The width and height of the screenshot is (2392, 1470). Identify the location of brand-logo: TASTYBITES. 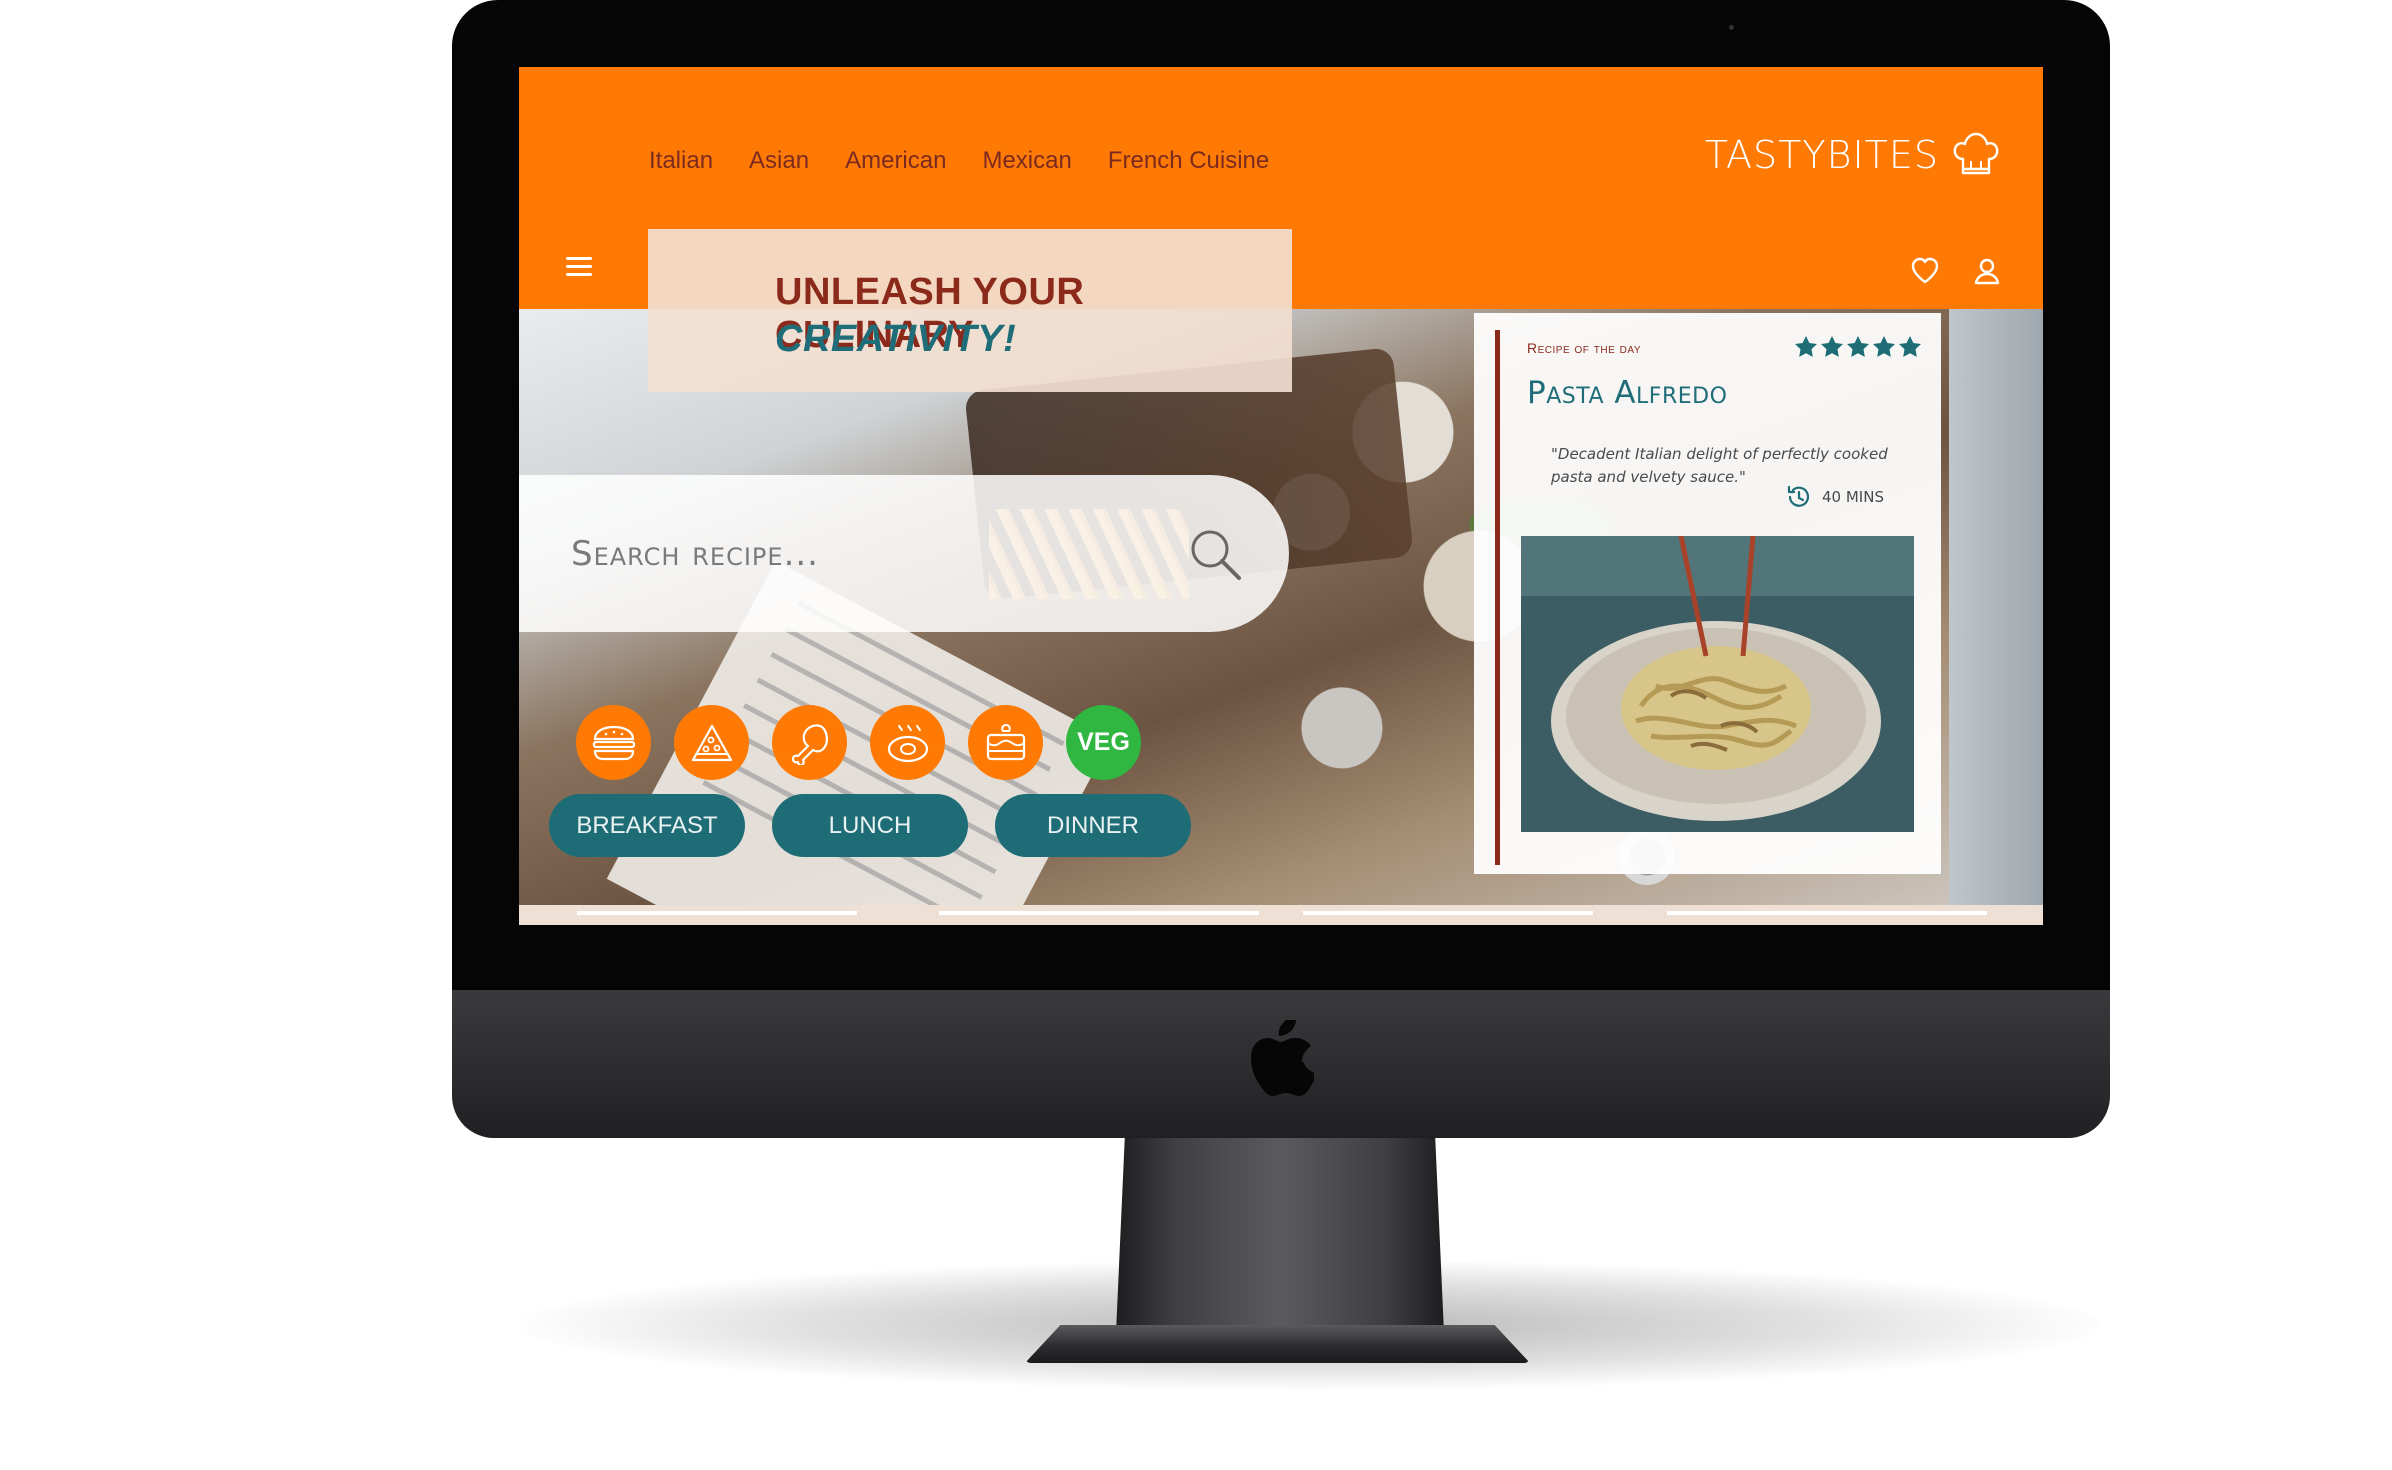
(1852, 155).